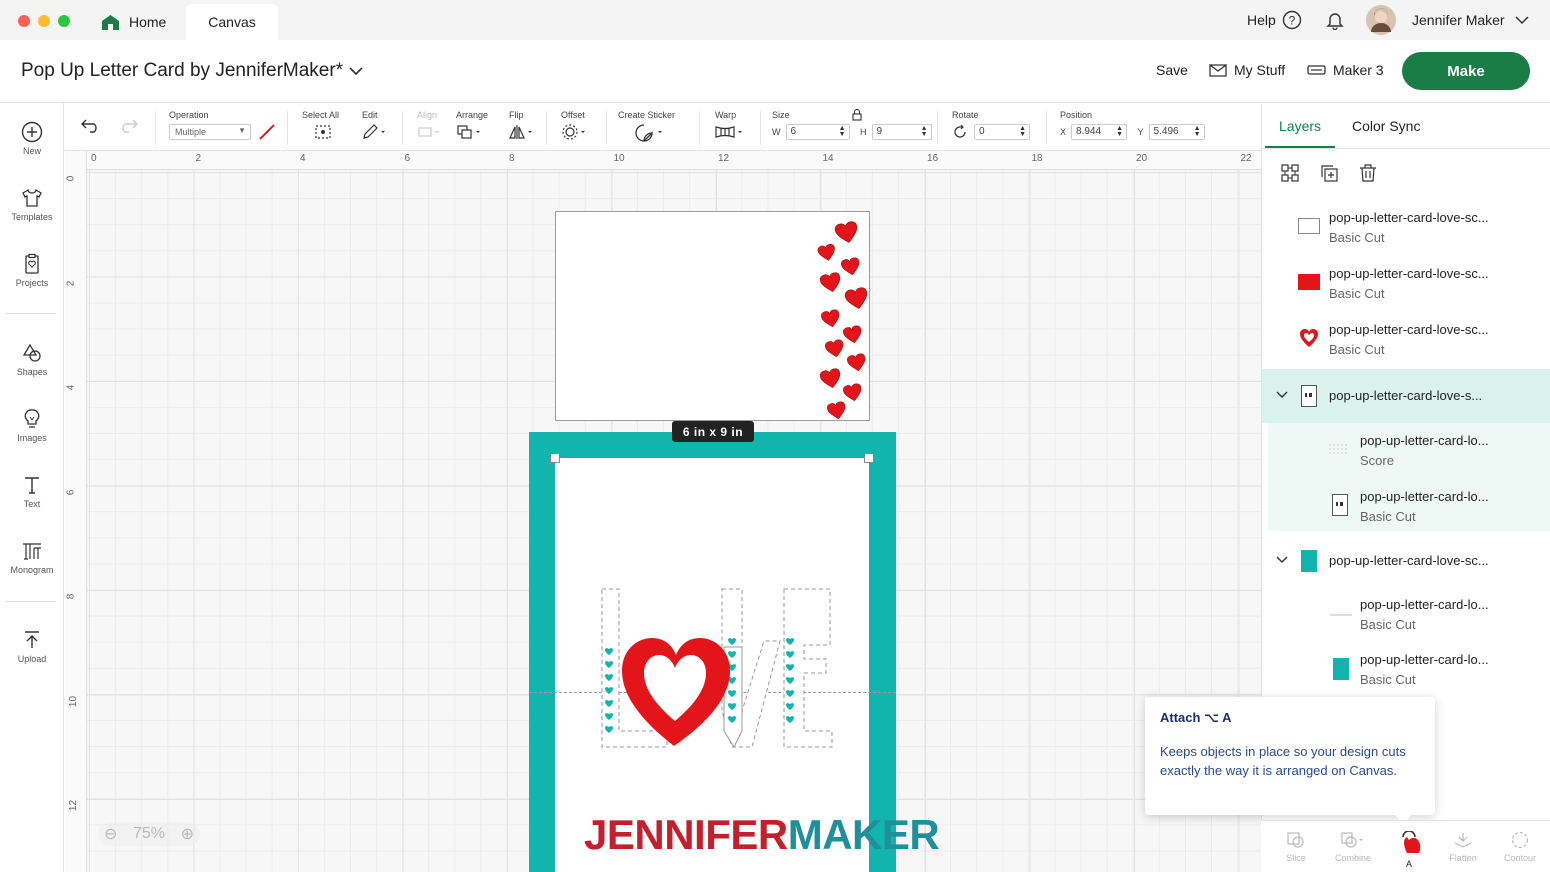  I want to click on attach-button: A, so click(1409, 850).